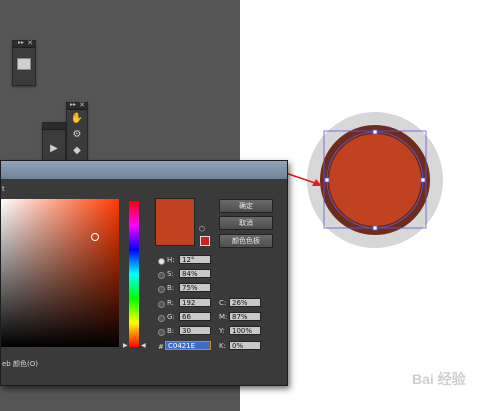  What do you see at coordinates (223, 317) in the screenshot?
I see `m-label: M:` at bounding box center [223, 317].